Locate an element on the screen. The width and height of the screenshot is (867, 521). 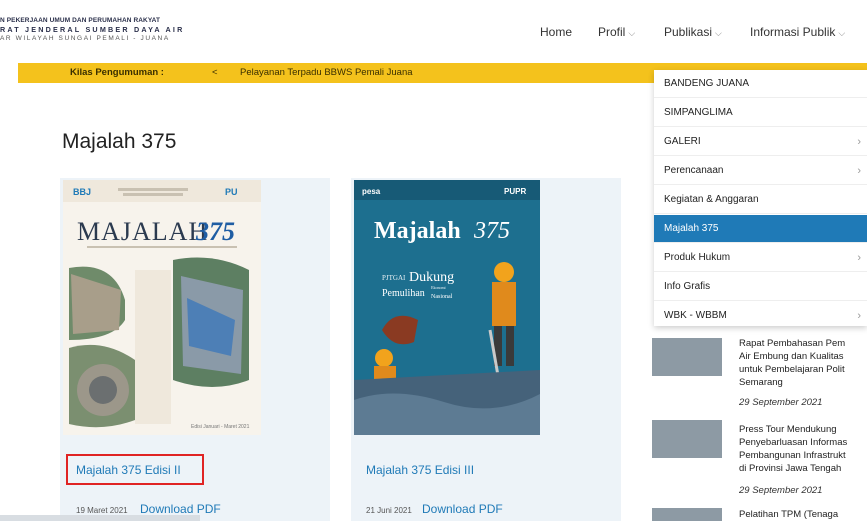
nav-profil: Profil ⌵ is located at coordinates (616, 32).